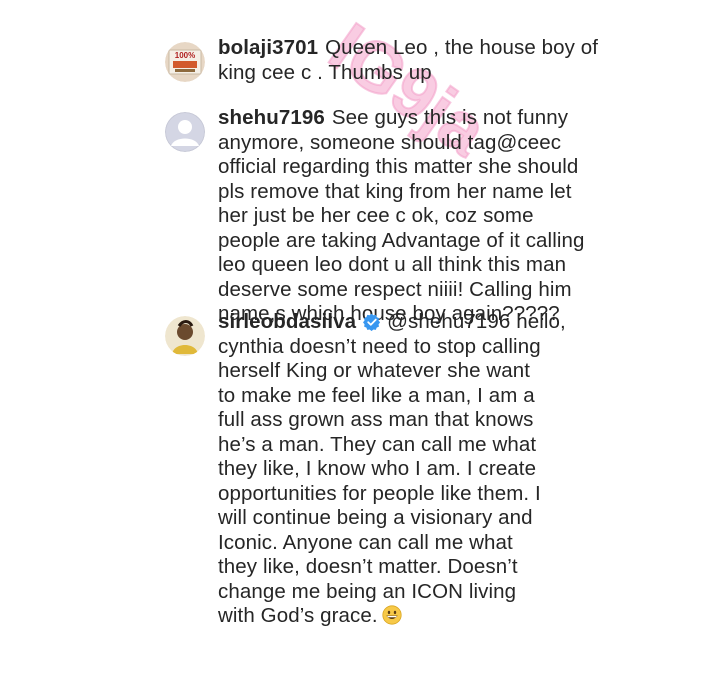 This screenshot has height=676, width=720. I want to click on username: sirleobdasilva, so click(287, 321).